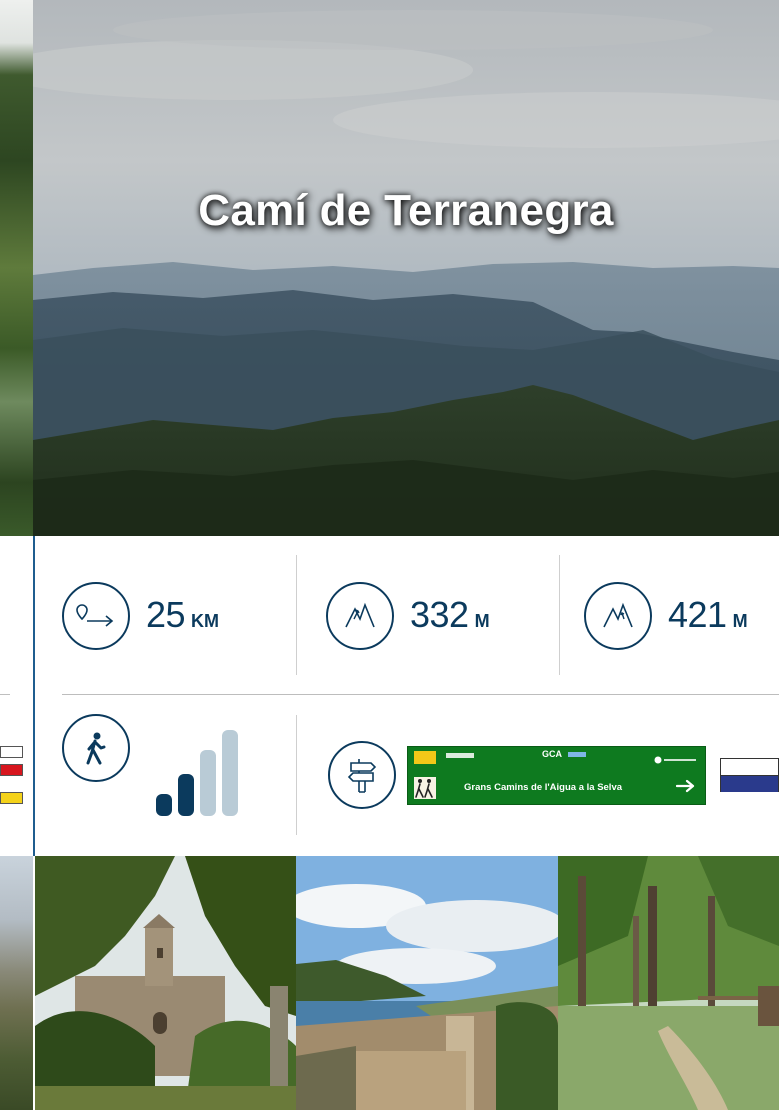 The image size is (779, 1110). What do you see at coordinates (676, 757) in the screenshot?
I see `partner-logo` at bounding box center [676, 757].